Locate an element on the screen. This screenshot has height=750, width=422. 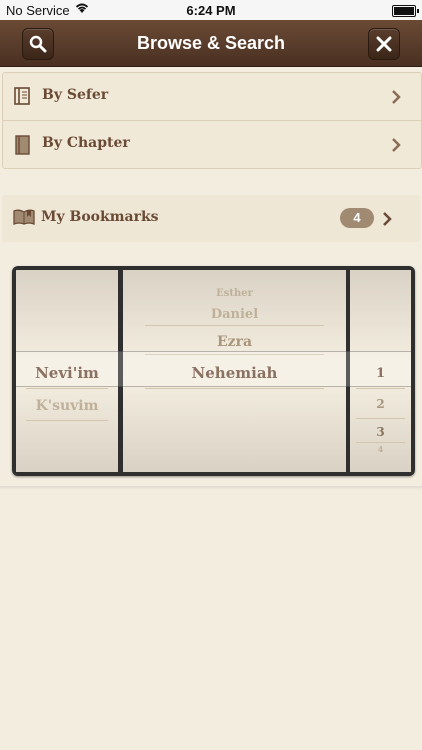
status-bar: No Service 6:24 PM is located at coordinates (211, 10).